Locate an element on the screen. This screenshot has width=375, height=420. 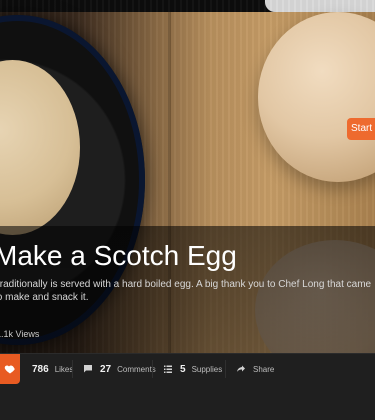
comments-count: 27 is located at coordinates (106, 369).